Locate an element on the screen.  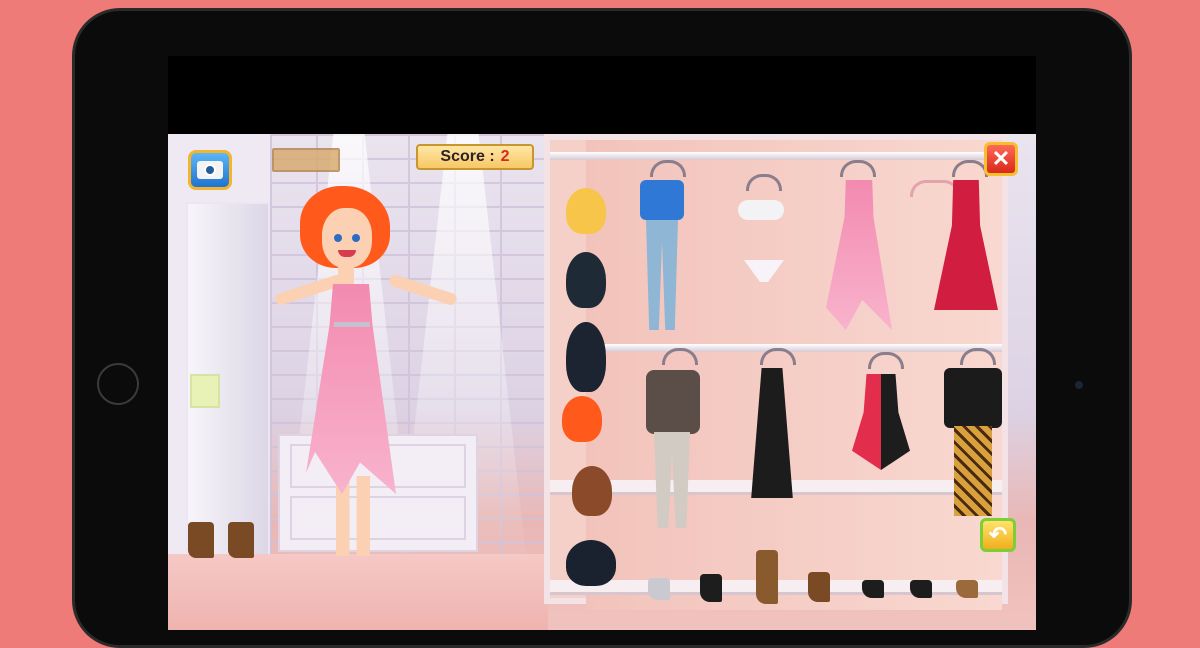
outfit-black-top is located at coordinates (973, 398).